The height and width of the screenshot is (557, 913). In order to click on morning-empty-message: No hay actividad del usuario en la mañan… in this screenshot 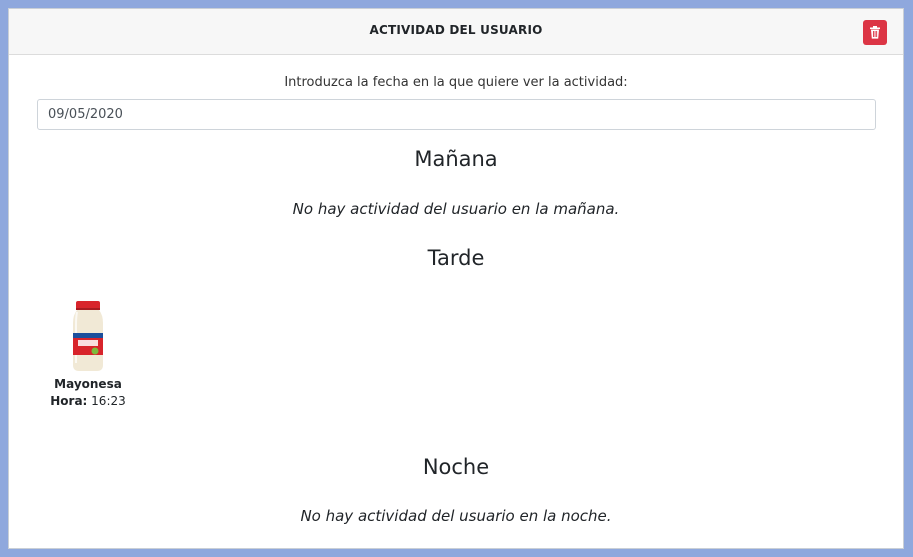, I will do `click(456, 209)`.